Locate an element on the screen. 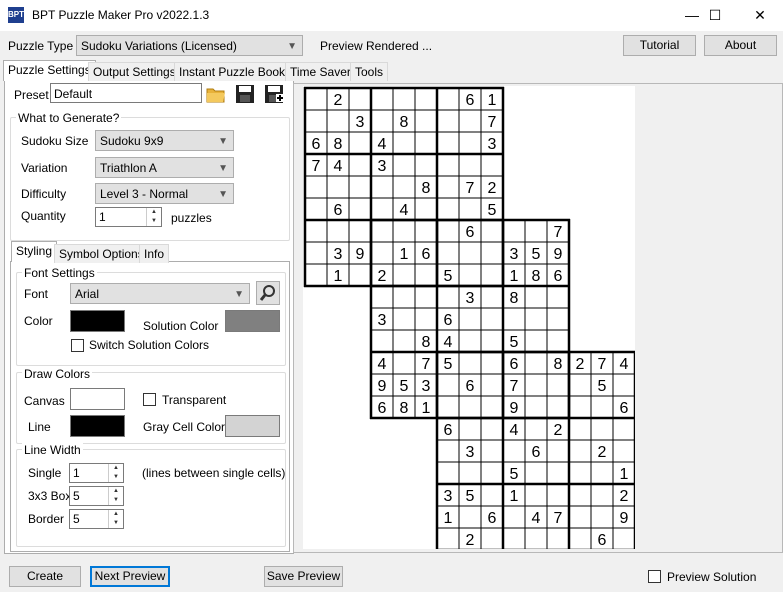  tab-styling: Styling is located at coordinates (34, 251).